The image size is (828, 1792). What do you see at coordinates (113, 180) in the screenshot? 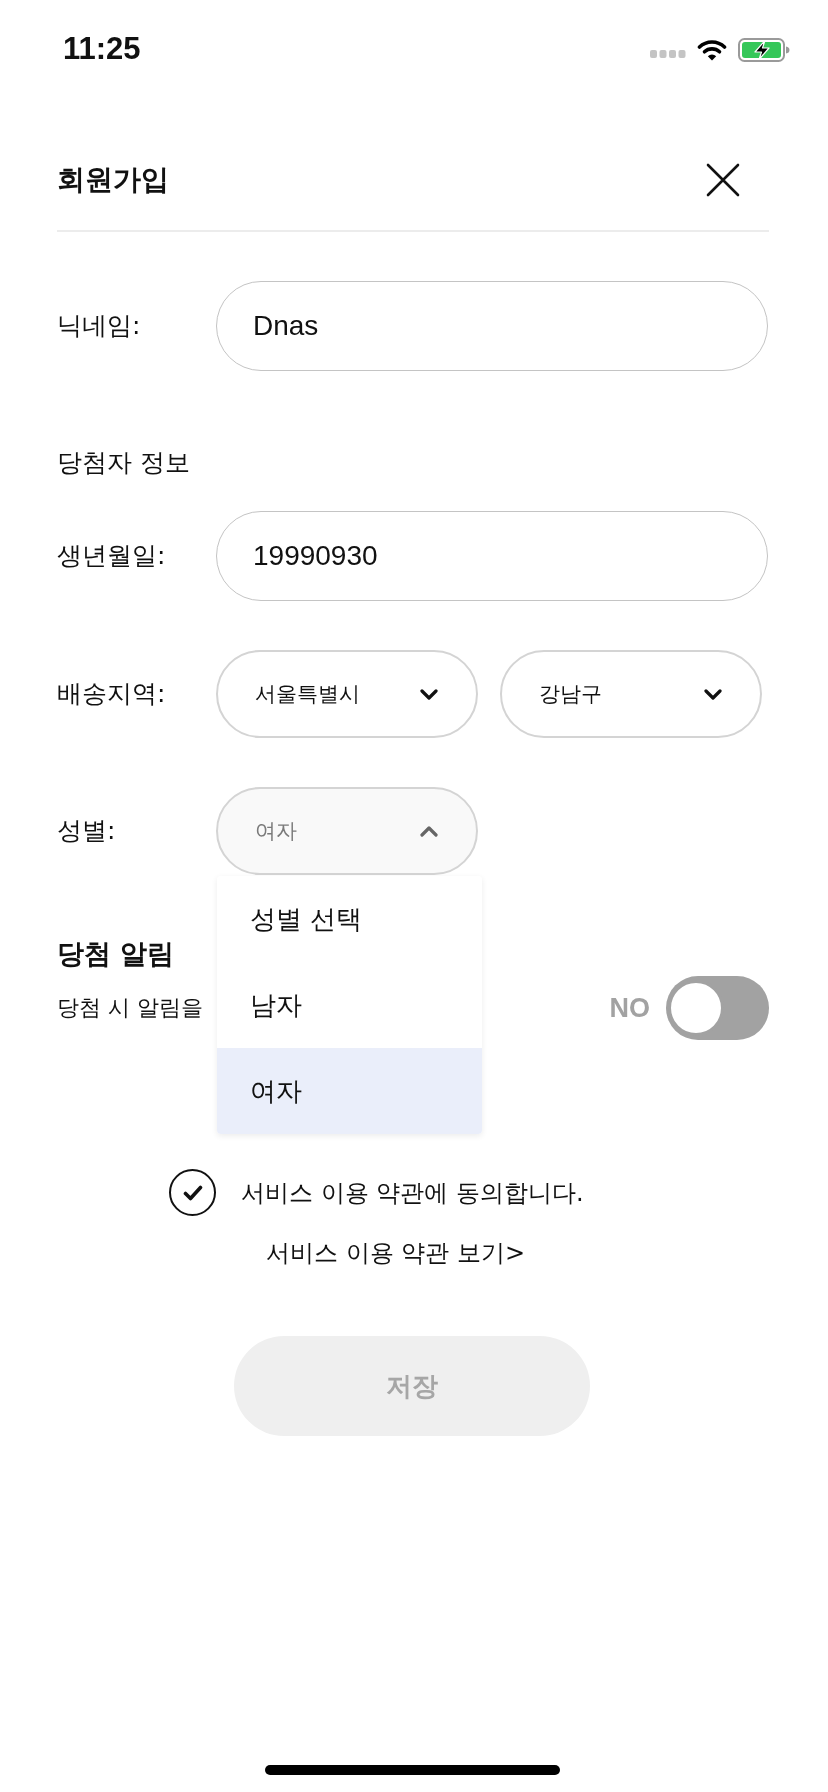
I see `page-title: 회원가입` at bounding box center [113, 180].